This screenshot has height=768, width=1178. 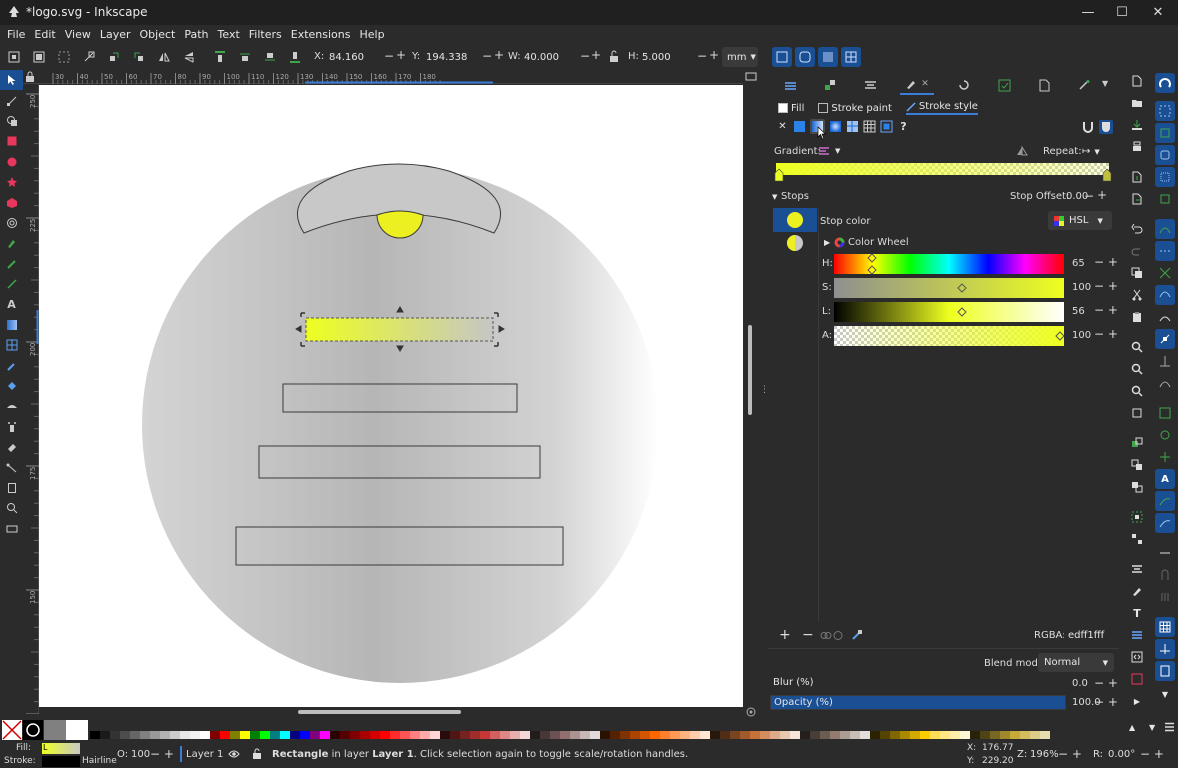 What do you see at coordinates (399, 329) in the screenshot?
I see `selected-gradient-rectangle` at bounding box center [399, 329].